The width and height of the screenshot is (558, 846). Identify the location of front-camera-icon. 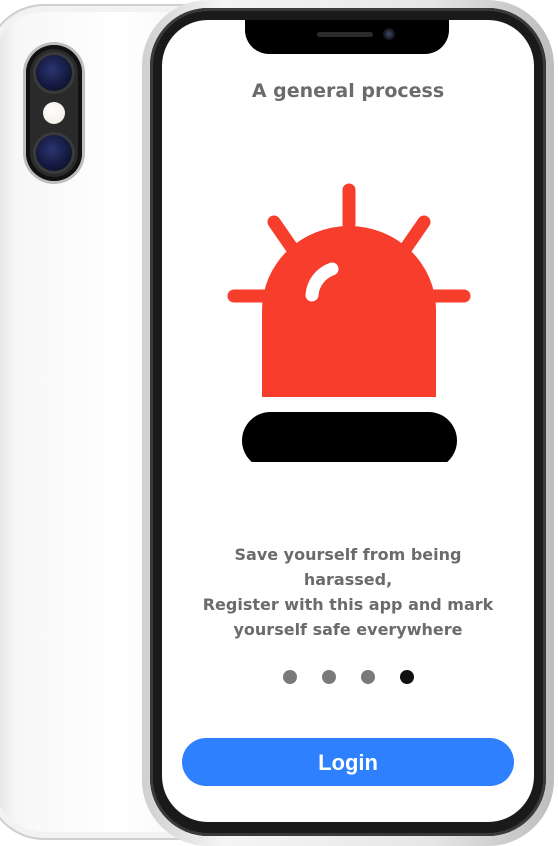
(389, 34).